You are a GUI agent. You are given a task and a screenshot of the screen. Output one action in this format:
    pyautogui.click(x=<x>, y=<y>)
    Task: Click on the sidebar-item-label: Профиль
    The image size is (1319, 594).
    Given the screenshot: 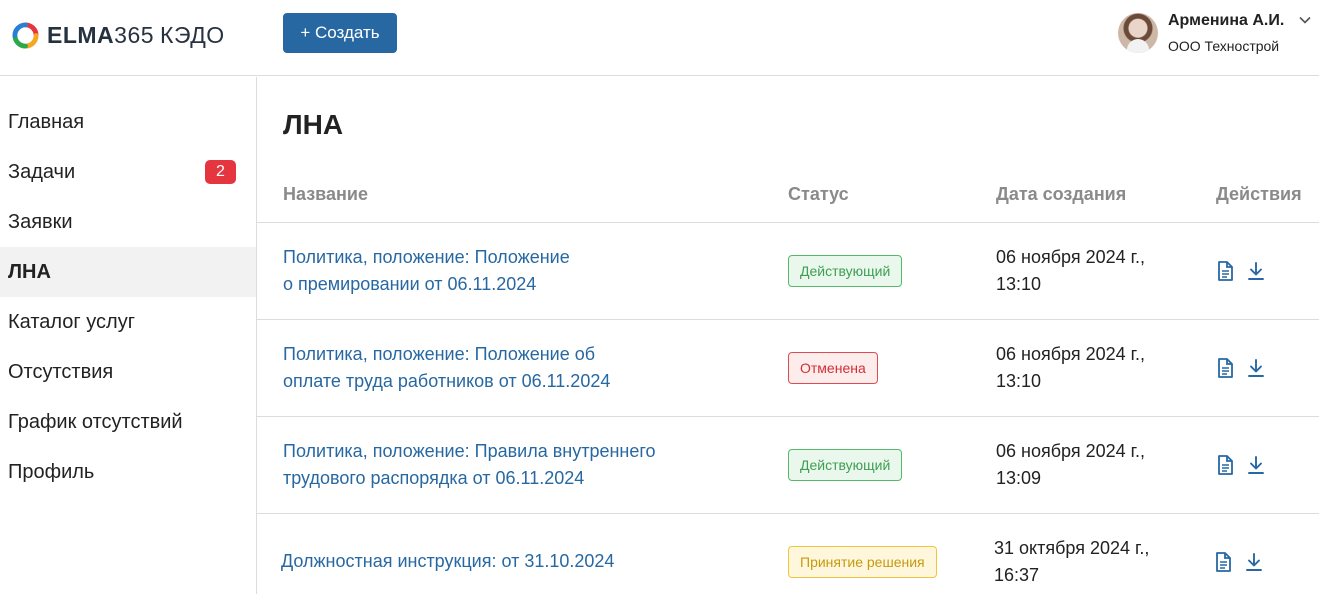 What is the action you would take?
    pyautogui.click(x=51, y=471)
    